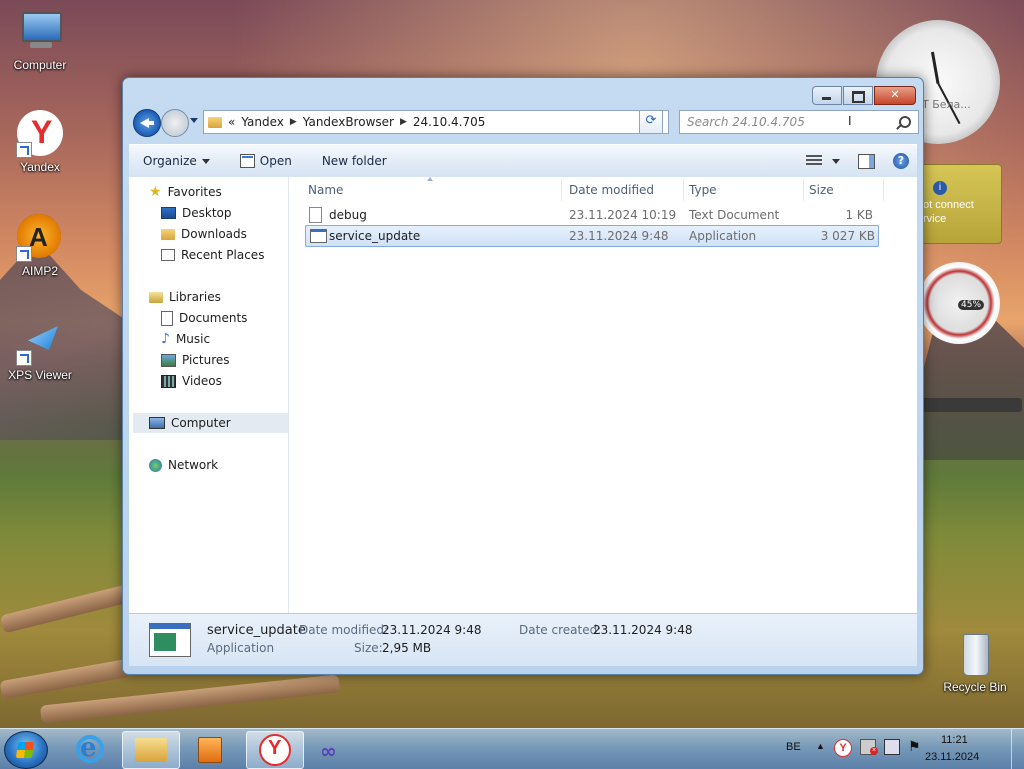  I want to click on open-button: Open, so click(266, 161).